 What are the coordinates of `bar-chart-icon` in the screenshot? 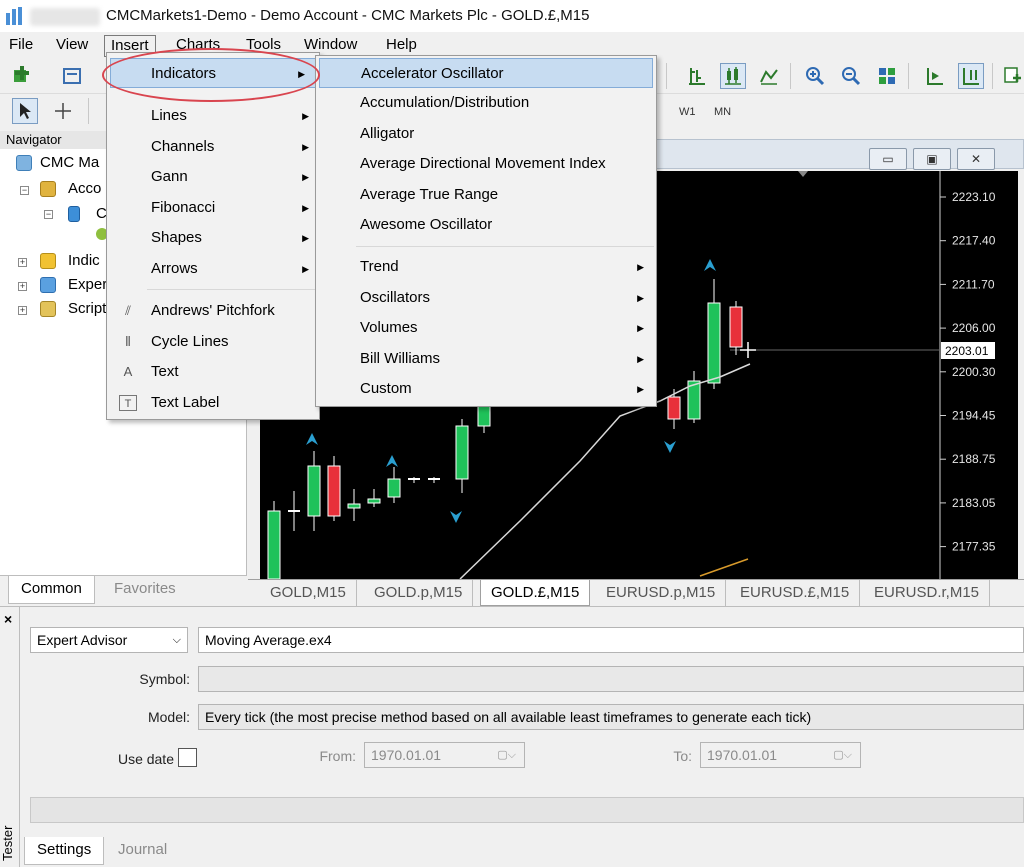 It's located at (697, 76).